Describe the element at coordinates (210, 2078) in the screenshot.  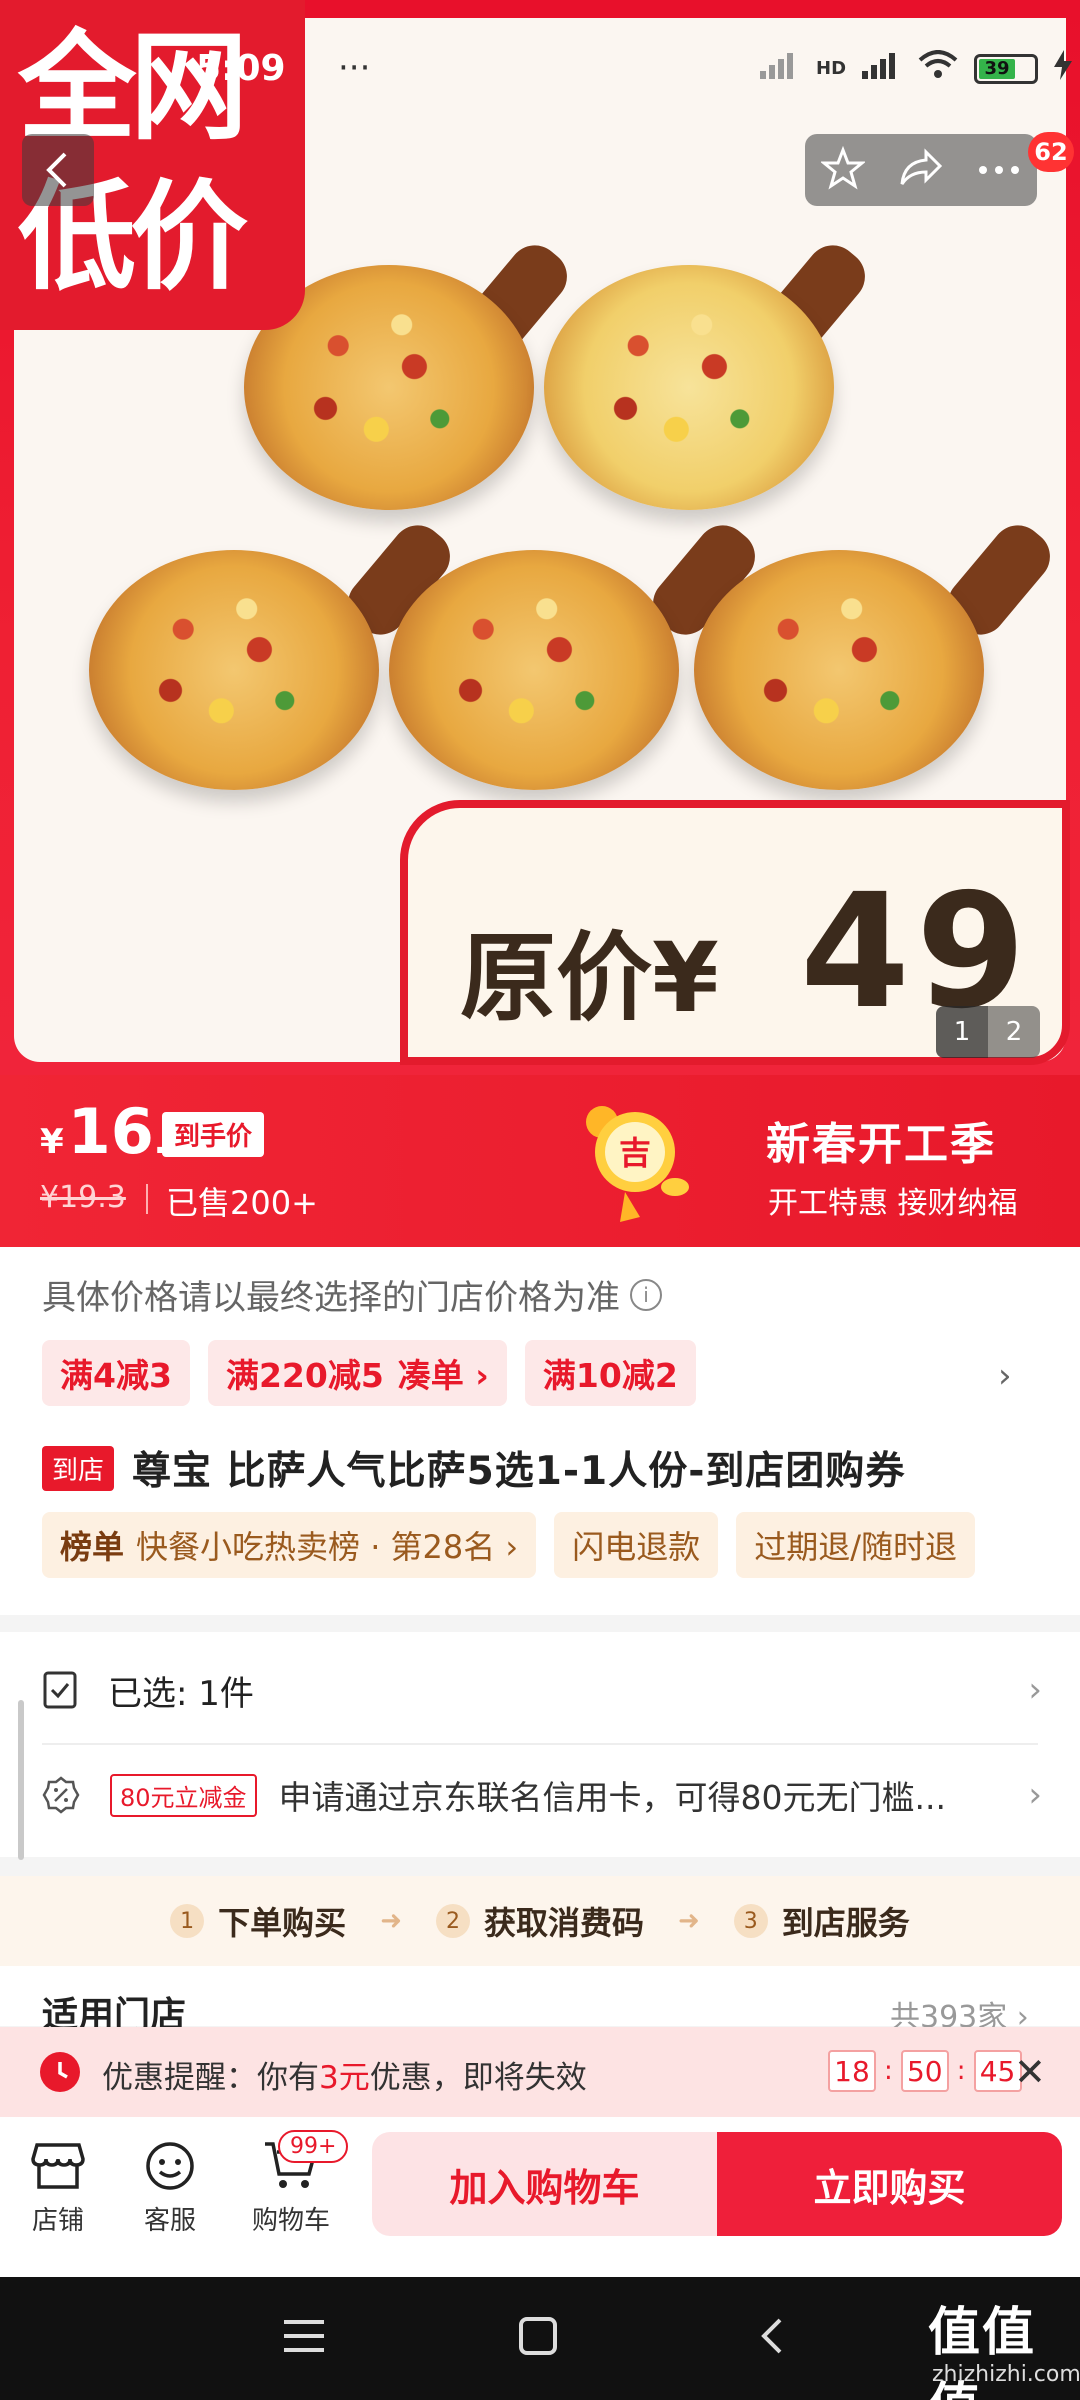
I see `reminder-prefix: 优惠提醒：你有` at that location.